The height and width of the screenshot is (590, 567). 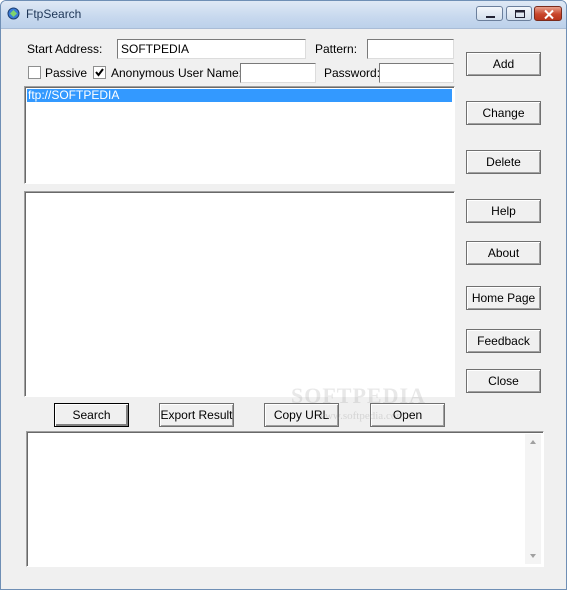 I want to click on passive-checkbox, so click(x=34, y=72).